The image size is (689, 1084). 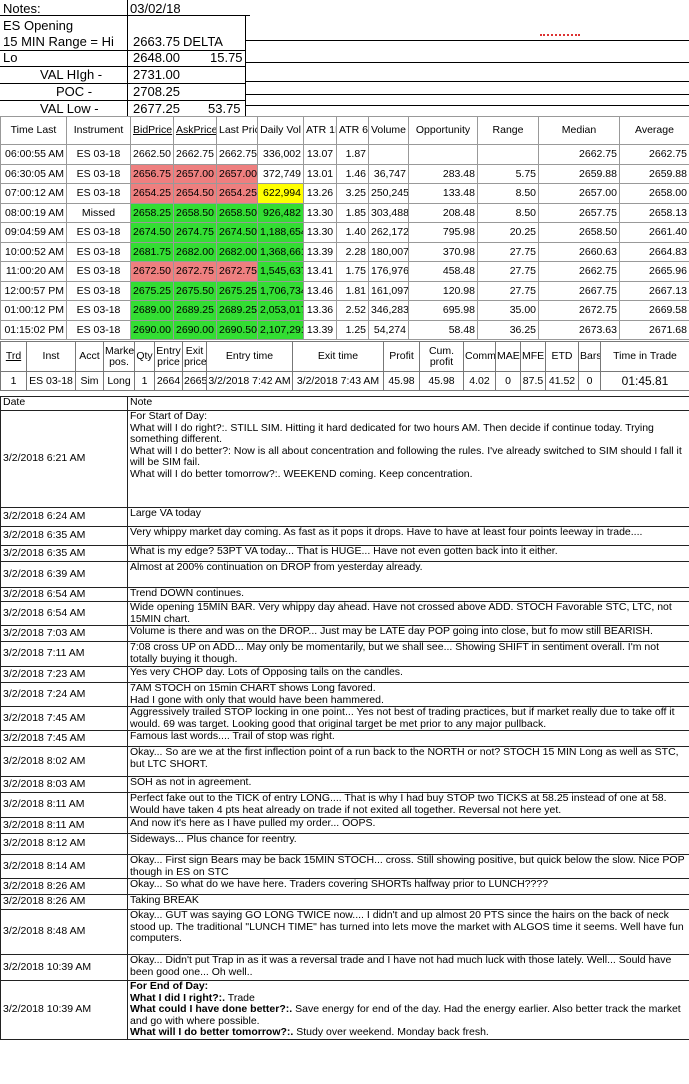 What do you see at coordinates (654, 130) in the screenshot?
I see `market-col-header: Average` at bounding box center [654, 130].